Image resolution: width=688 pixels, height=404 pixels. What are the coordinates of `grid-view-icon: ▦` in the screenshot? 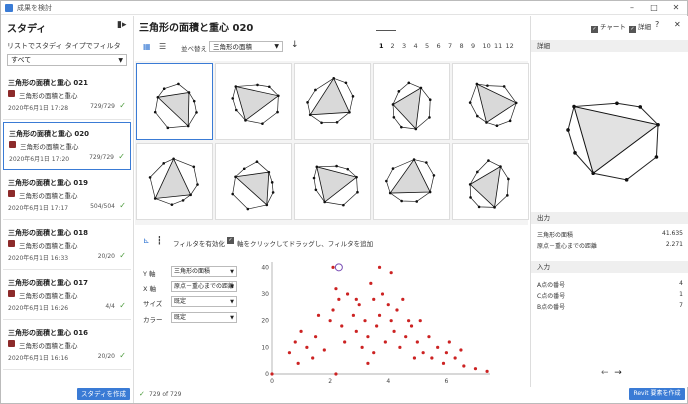 It's located at (147, 46).